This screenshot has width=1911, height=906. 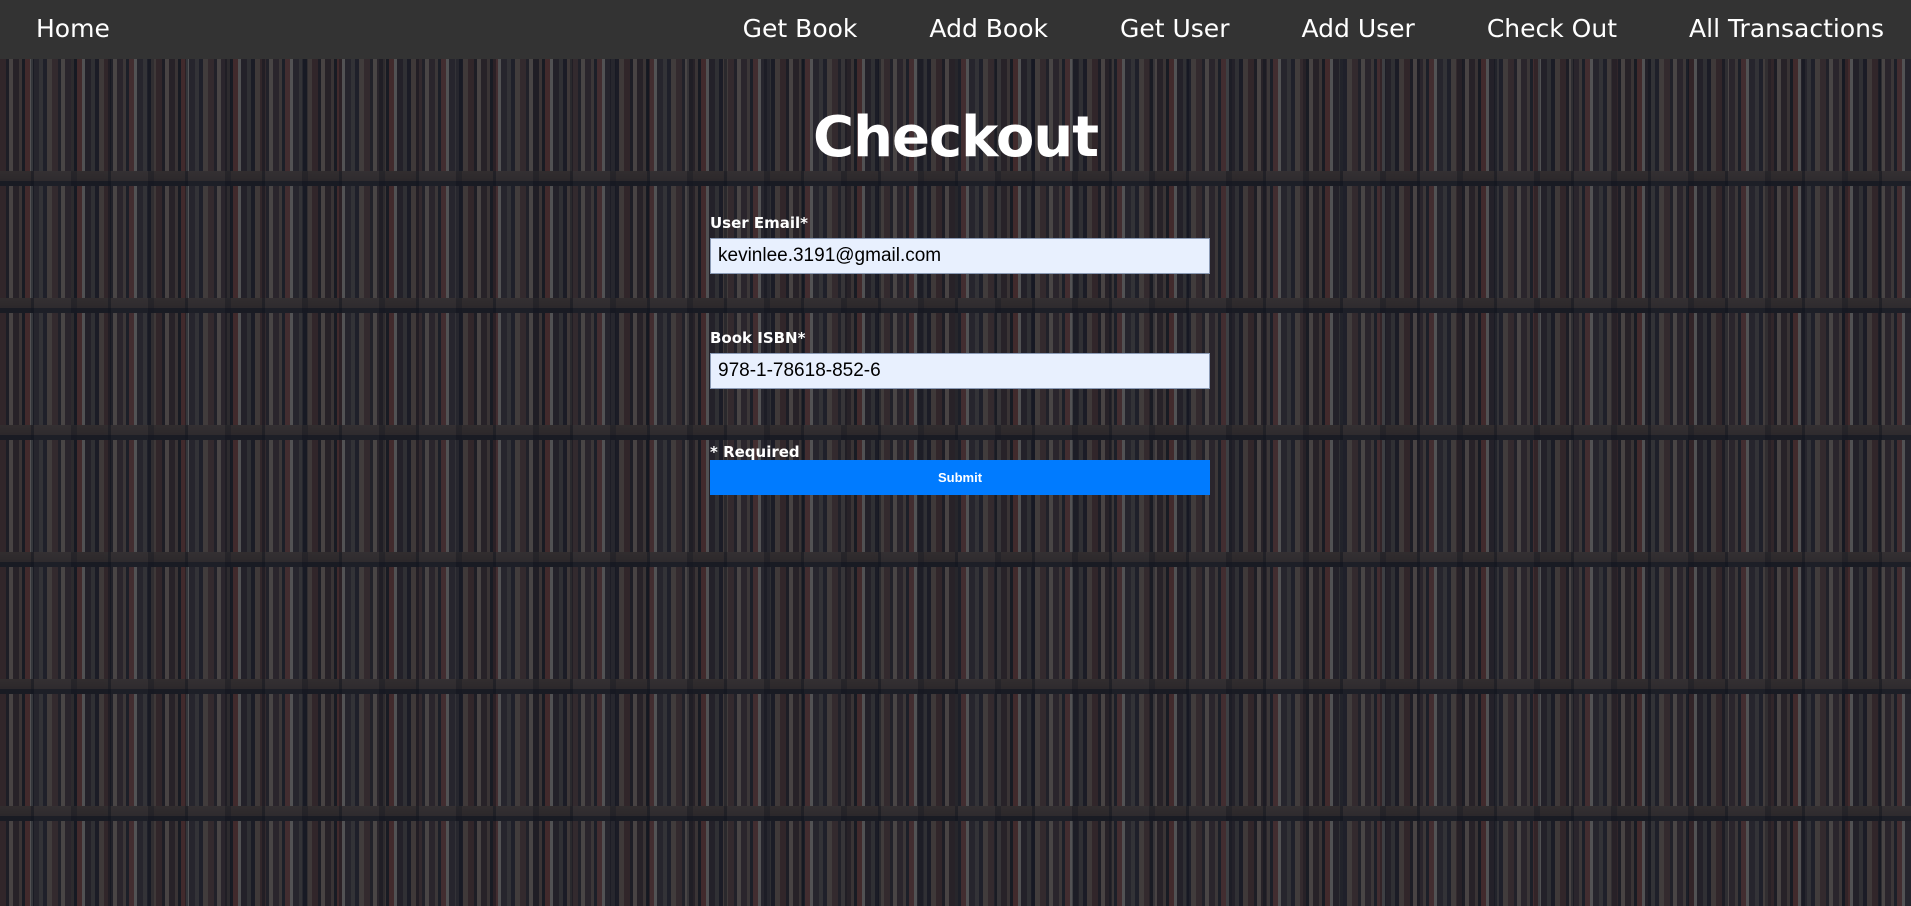 I want to click on page-title: Checkout, so click(x=956, y=137).